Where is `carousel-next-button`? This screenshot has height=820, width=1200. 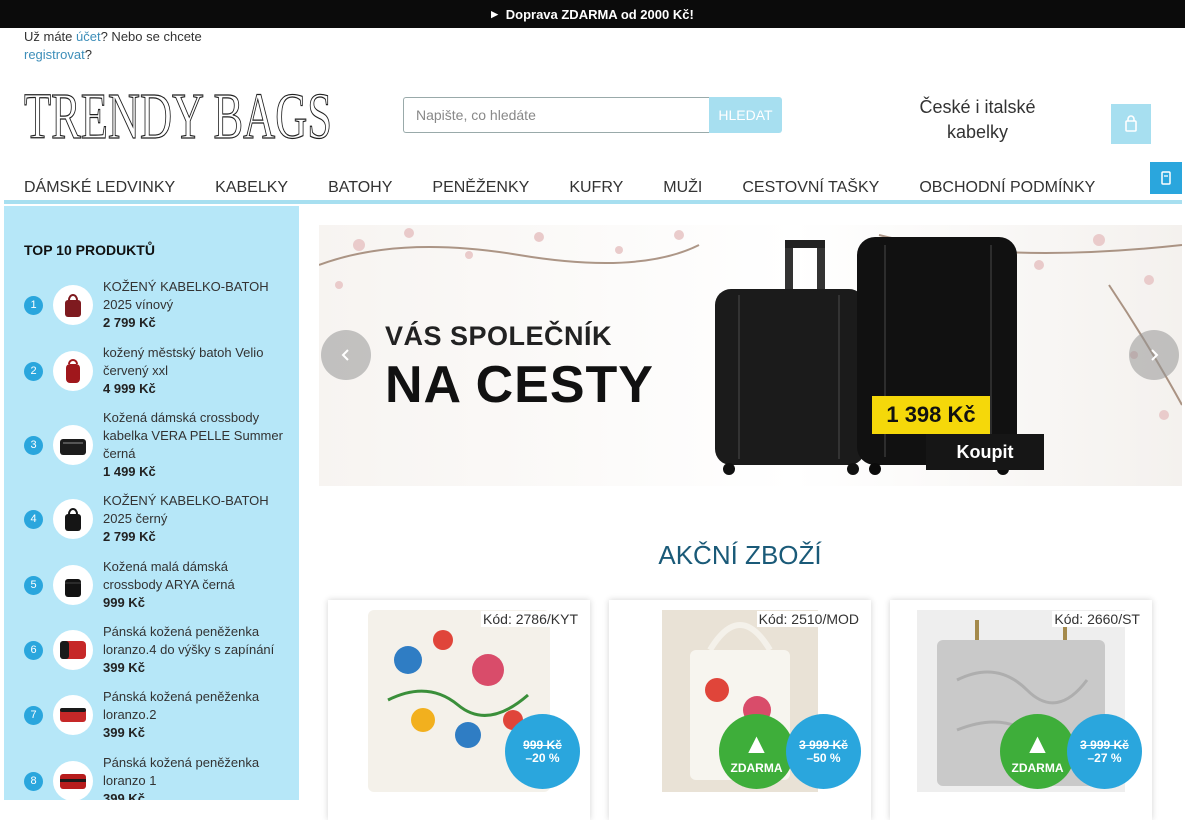
carousel-next-button is located at coordinates (1154, 355).